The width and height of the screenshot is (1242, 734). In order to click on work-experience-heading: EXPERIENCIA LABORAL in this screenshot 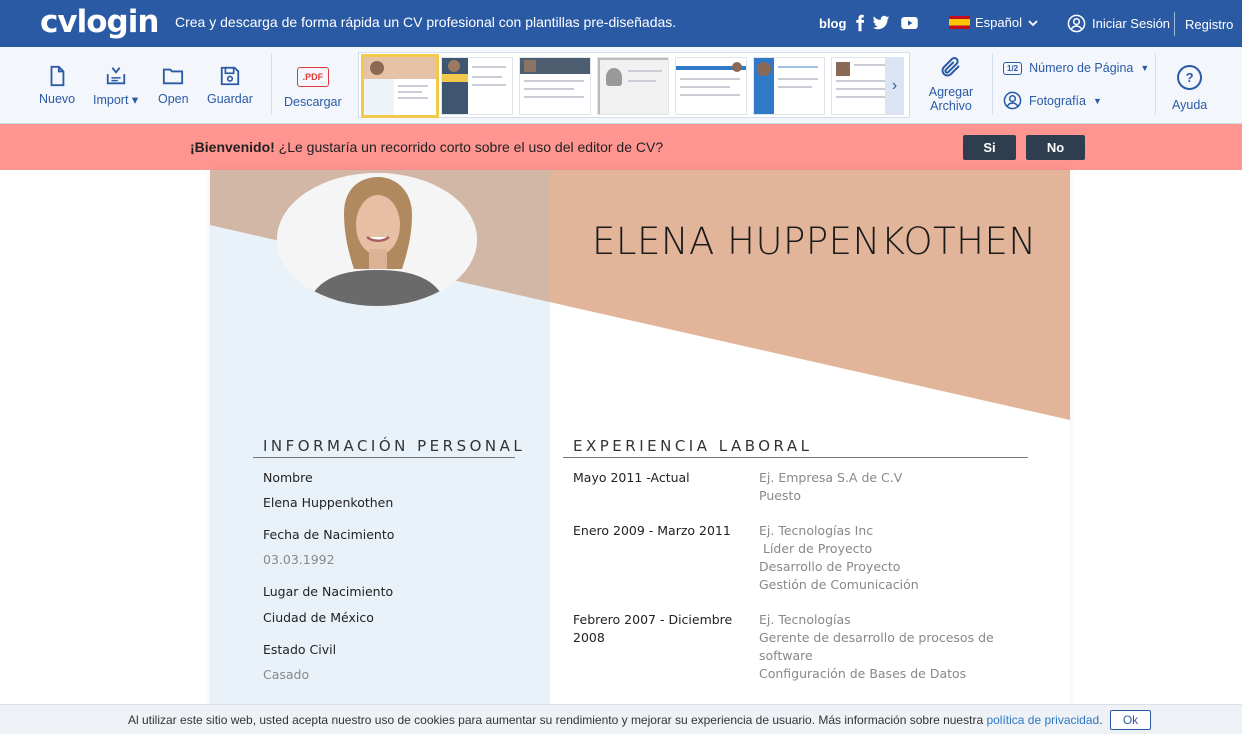, I will do `click(692, 447)`.